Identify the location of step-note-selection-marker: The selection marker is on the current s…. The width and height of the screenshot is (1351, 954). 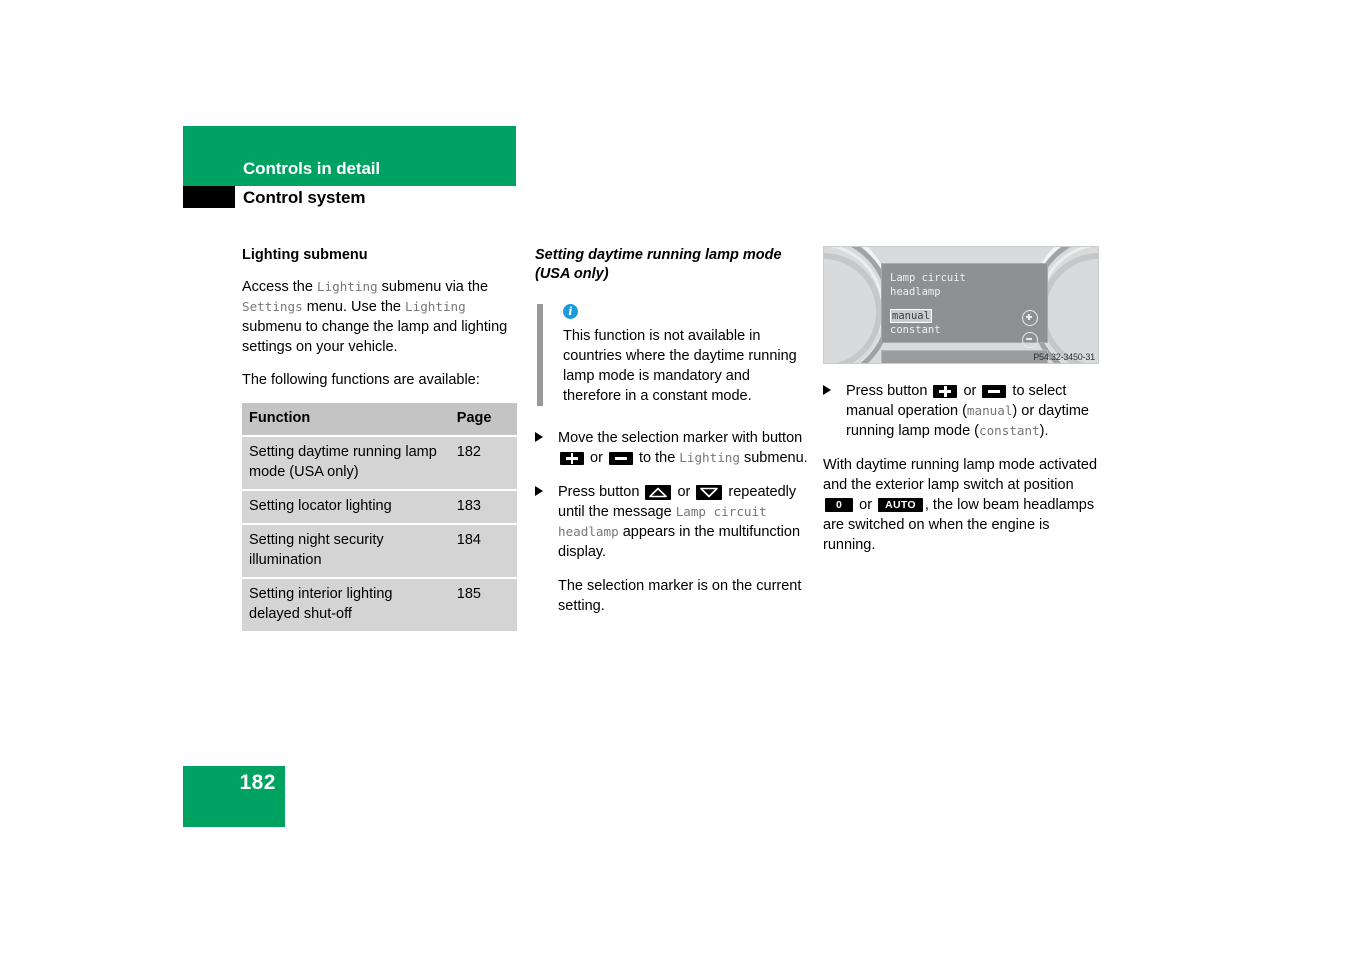
(680, 596).